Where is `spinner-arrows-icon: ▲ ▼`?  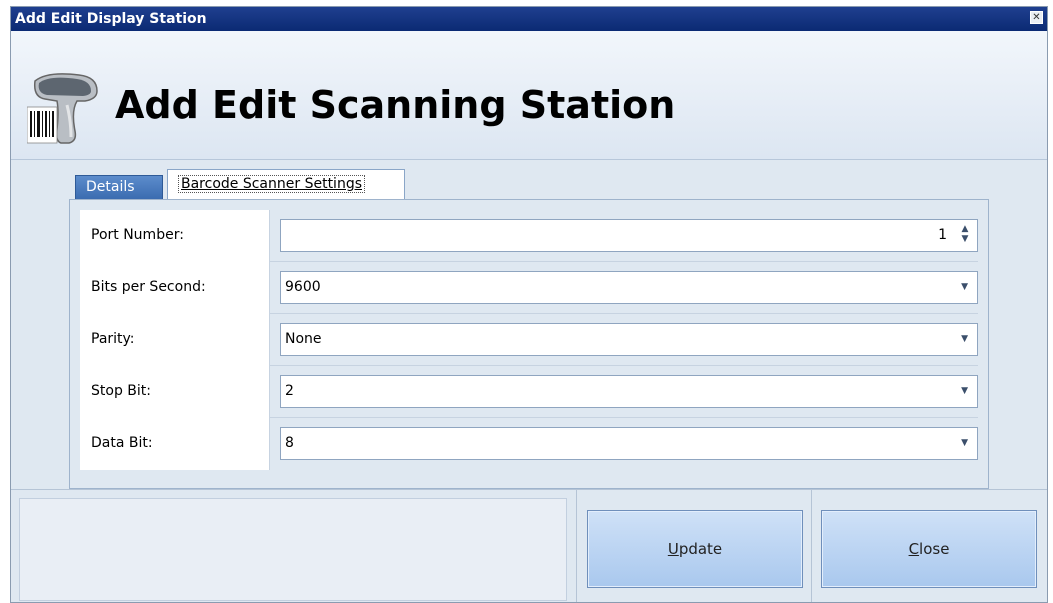 spinner-arrows-icon: ▲ ▼ is located at coordinates (965, 235).